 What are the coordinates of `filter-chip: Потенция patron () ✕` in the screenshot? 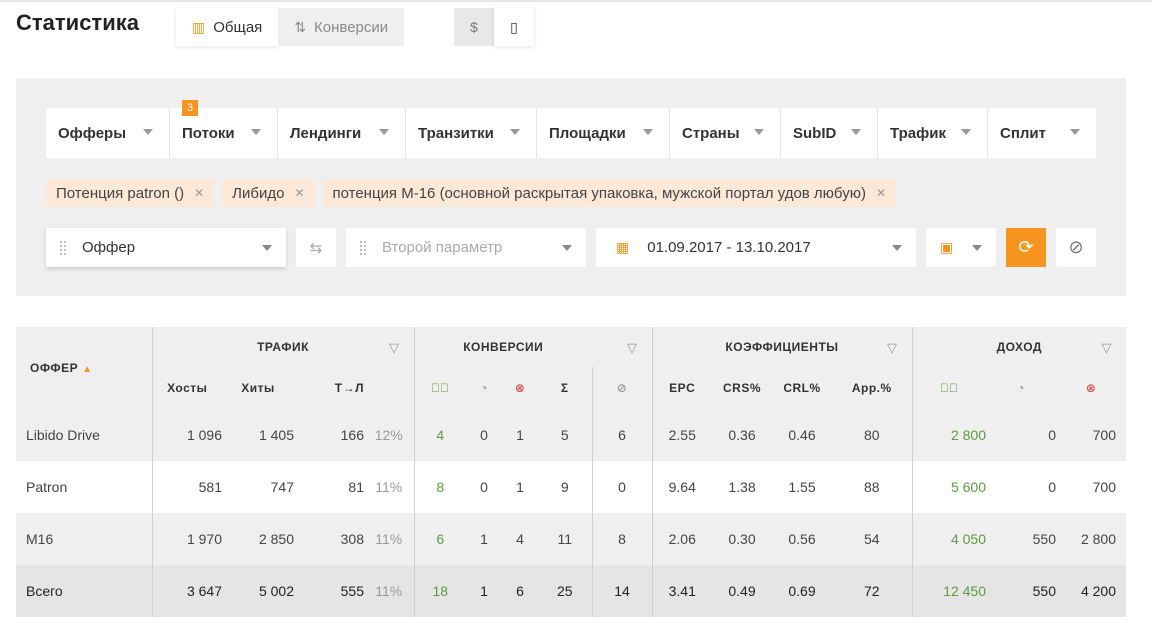 It's located at (130, 193).